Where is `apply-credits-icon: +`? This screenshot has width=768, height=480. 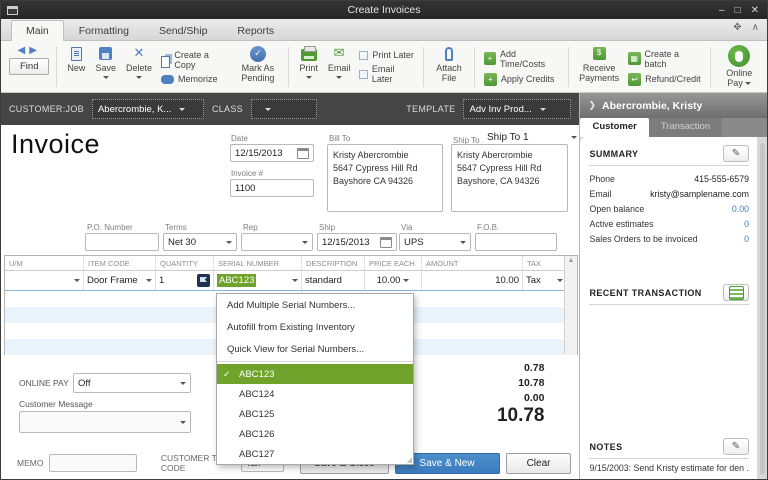
apply-credits-icon: + is located at coordinates (490, 79).